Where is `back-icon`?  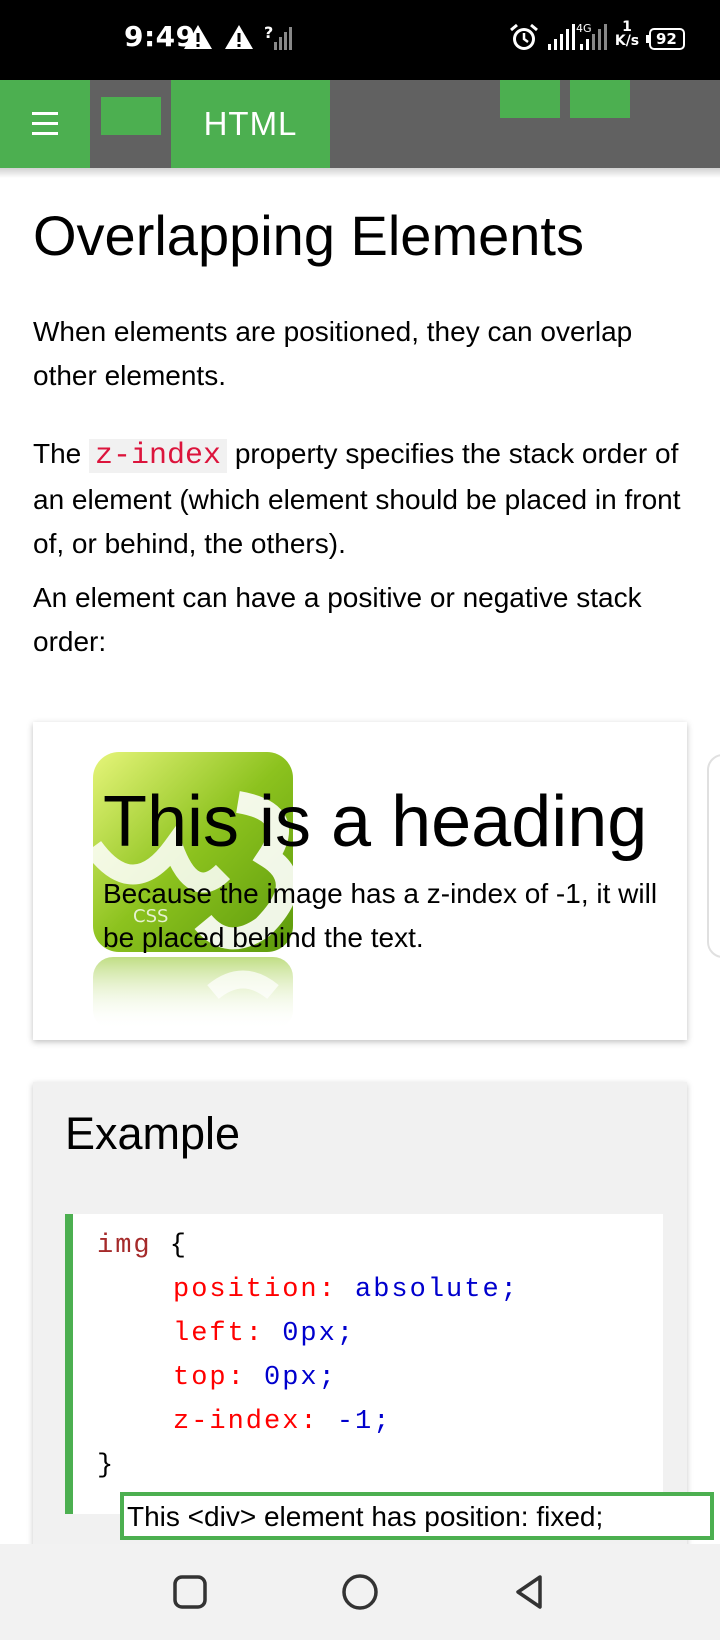
back-icon is located at coordinates (530, 1592).